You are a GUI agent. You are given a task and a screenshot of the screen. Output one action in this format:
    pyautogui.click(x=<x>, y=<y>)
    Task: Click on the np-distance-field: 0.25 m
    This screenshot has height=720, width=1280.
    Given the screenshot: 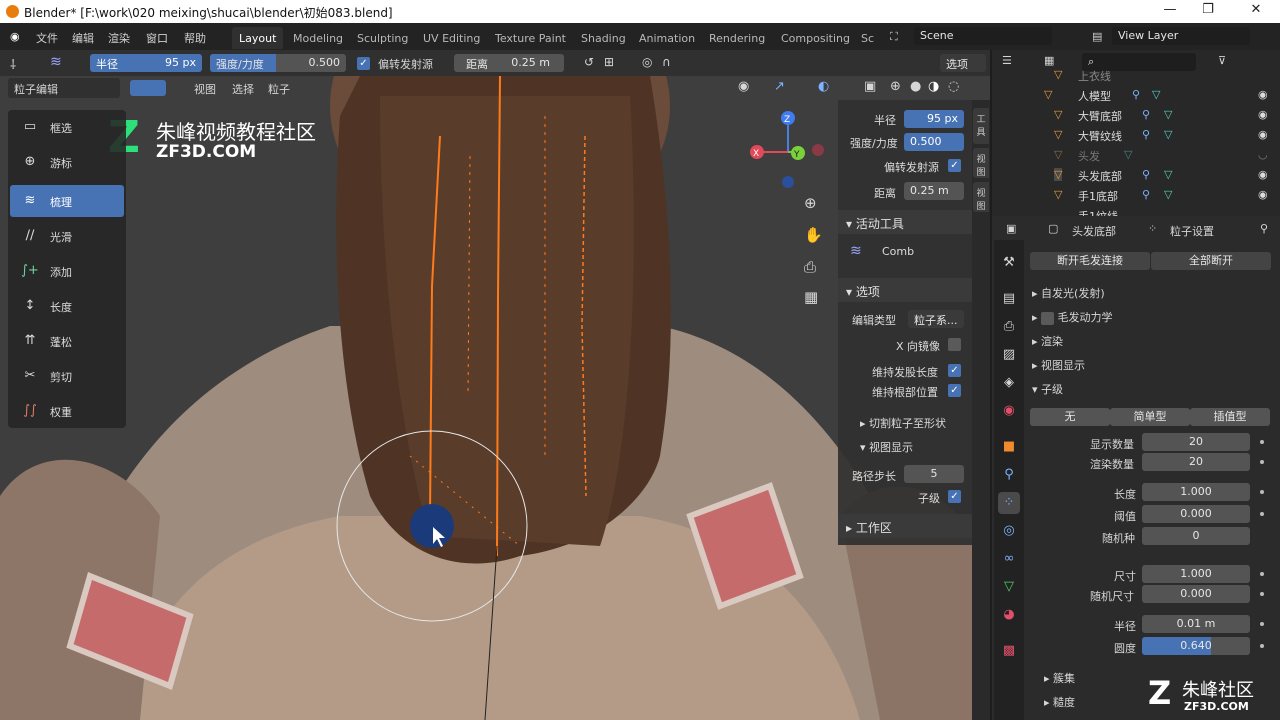 What is the action you would take?
    pyautogui.click(x=934, y=191)
    